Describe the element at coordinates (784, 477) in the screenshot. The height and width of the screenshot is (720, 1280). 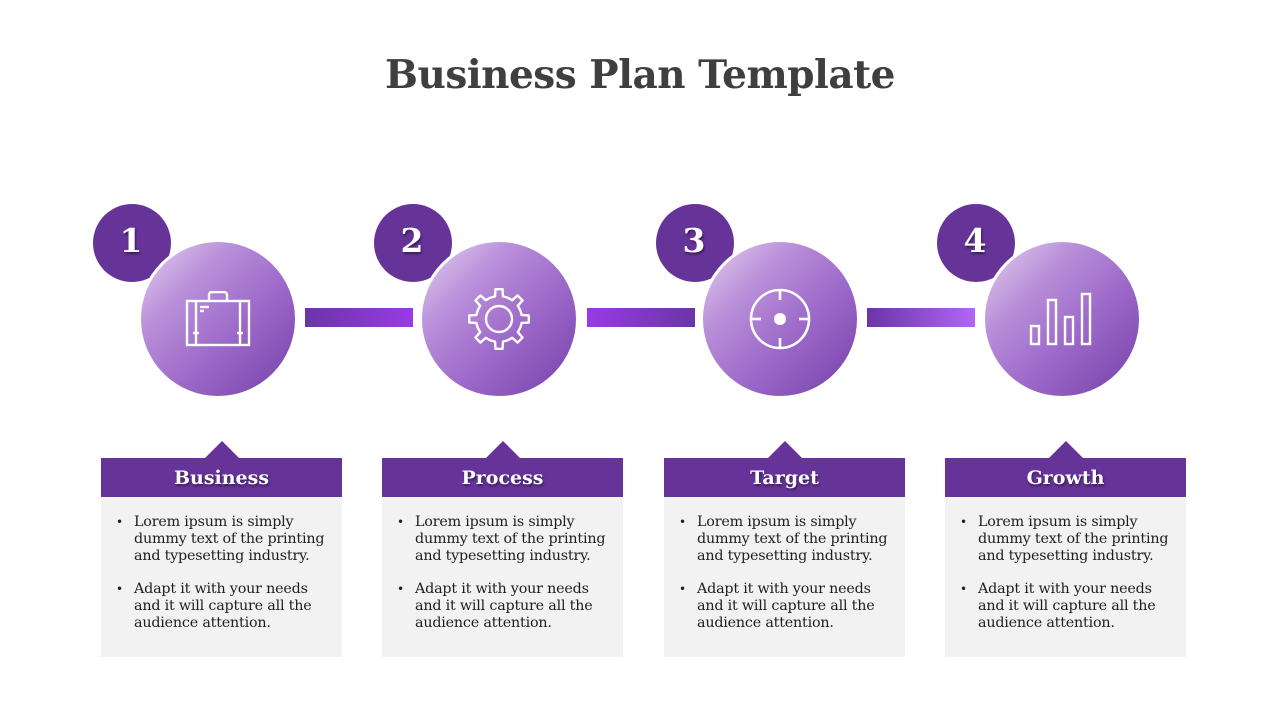
I see `card-heading: Target` at that location.